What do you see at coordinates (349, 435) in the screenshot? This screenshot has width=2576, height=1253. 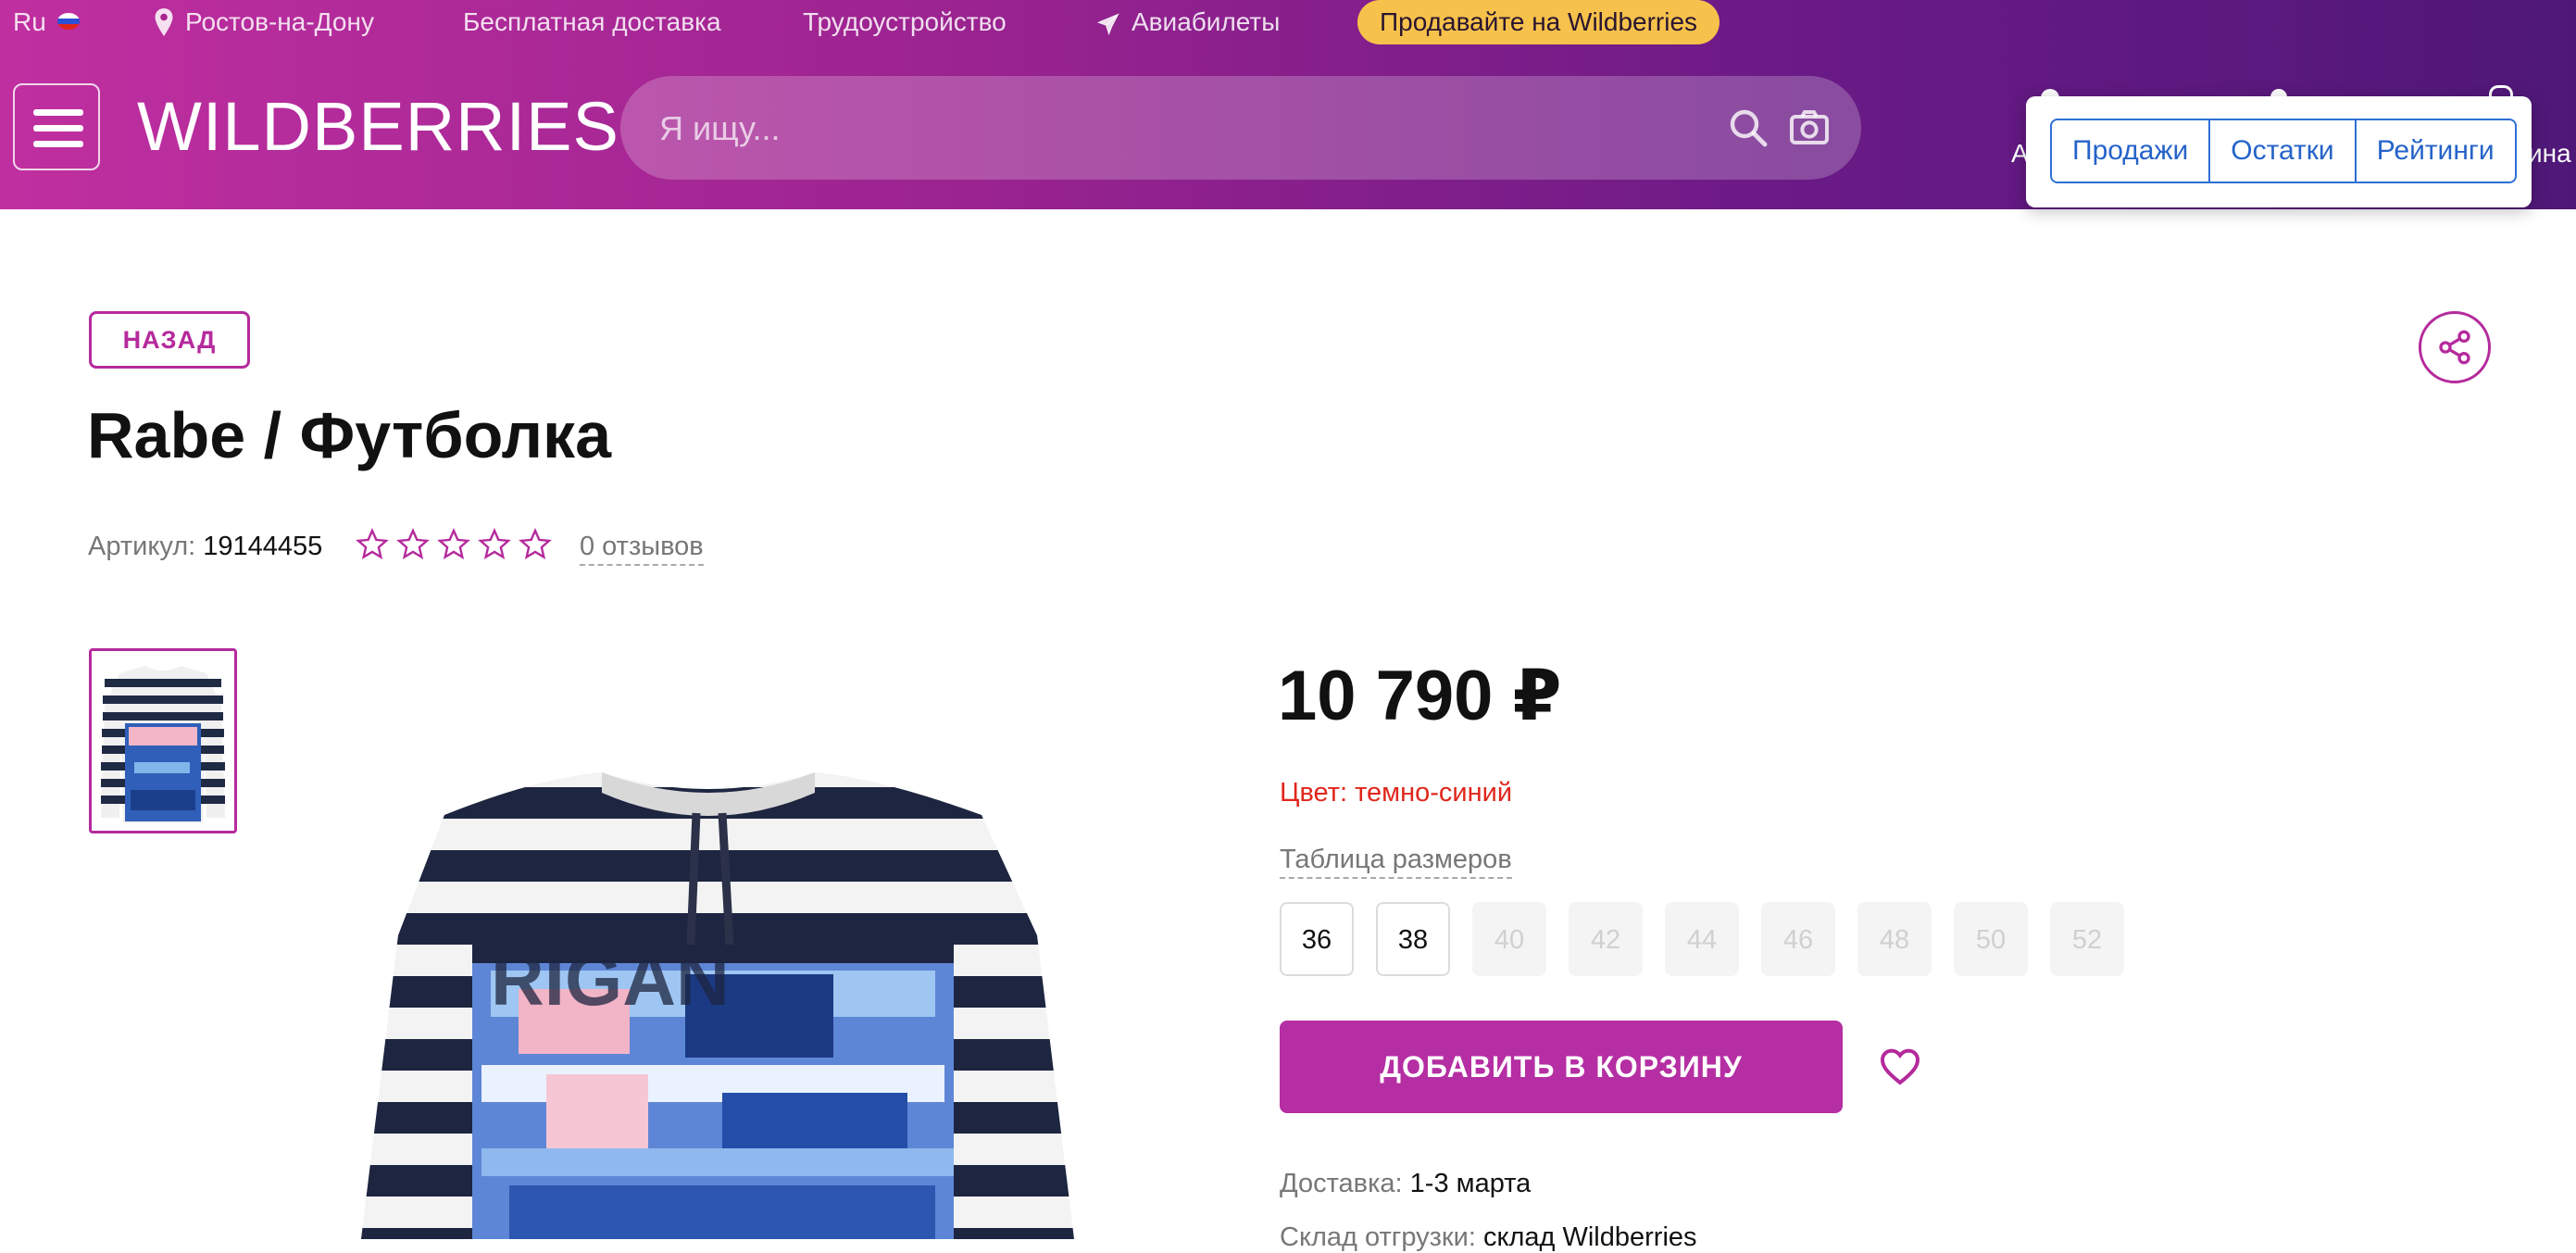 I see `product-title: Rabe / Футболка` at bounding box center [349, 435].